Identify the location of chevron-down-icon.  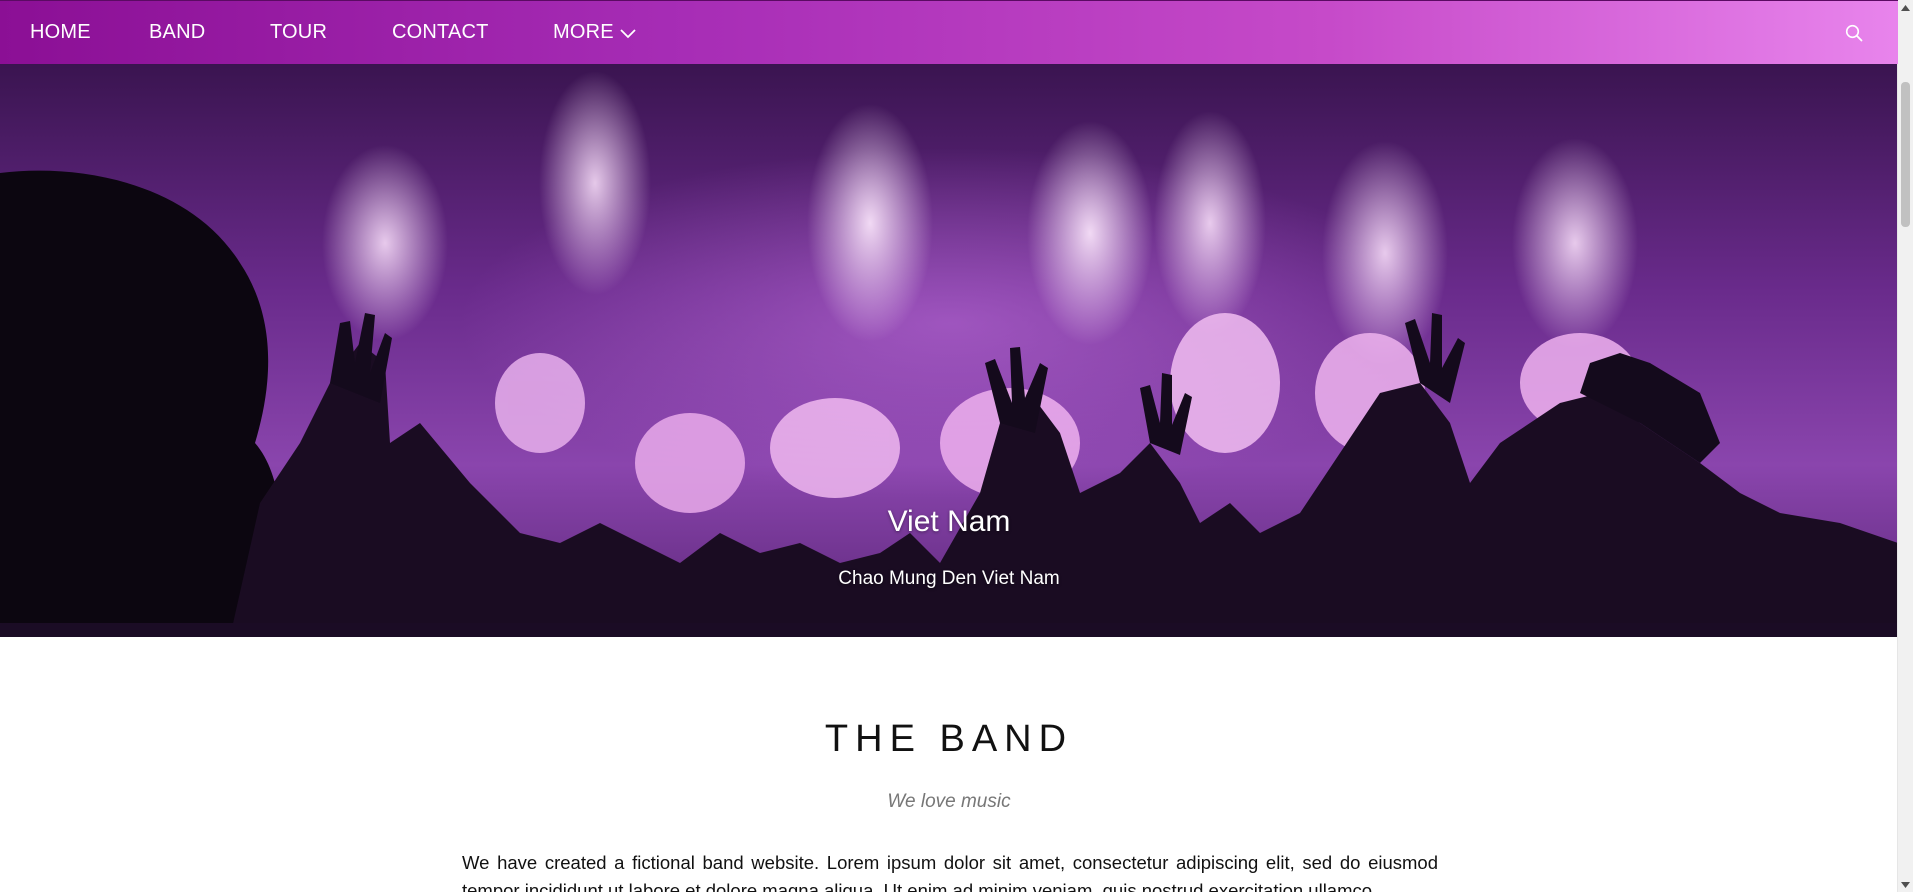
(628, 33).